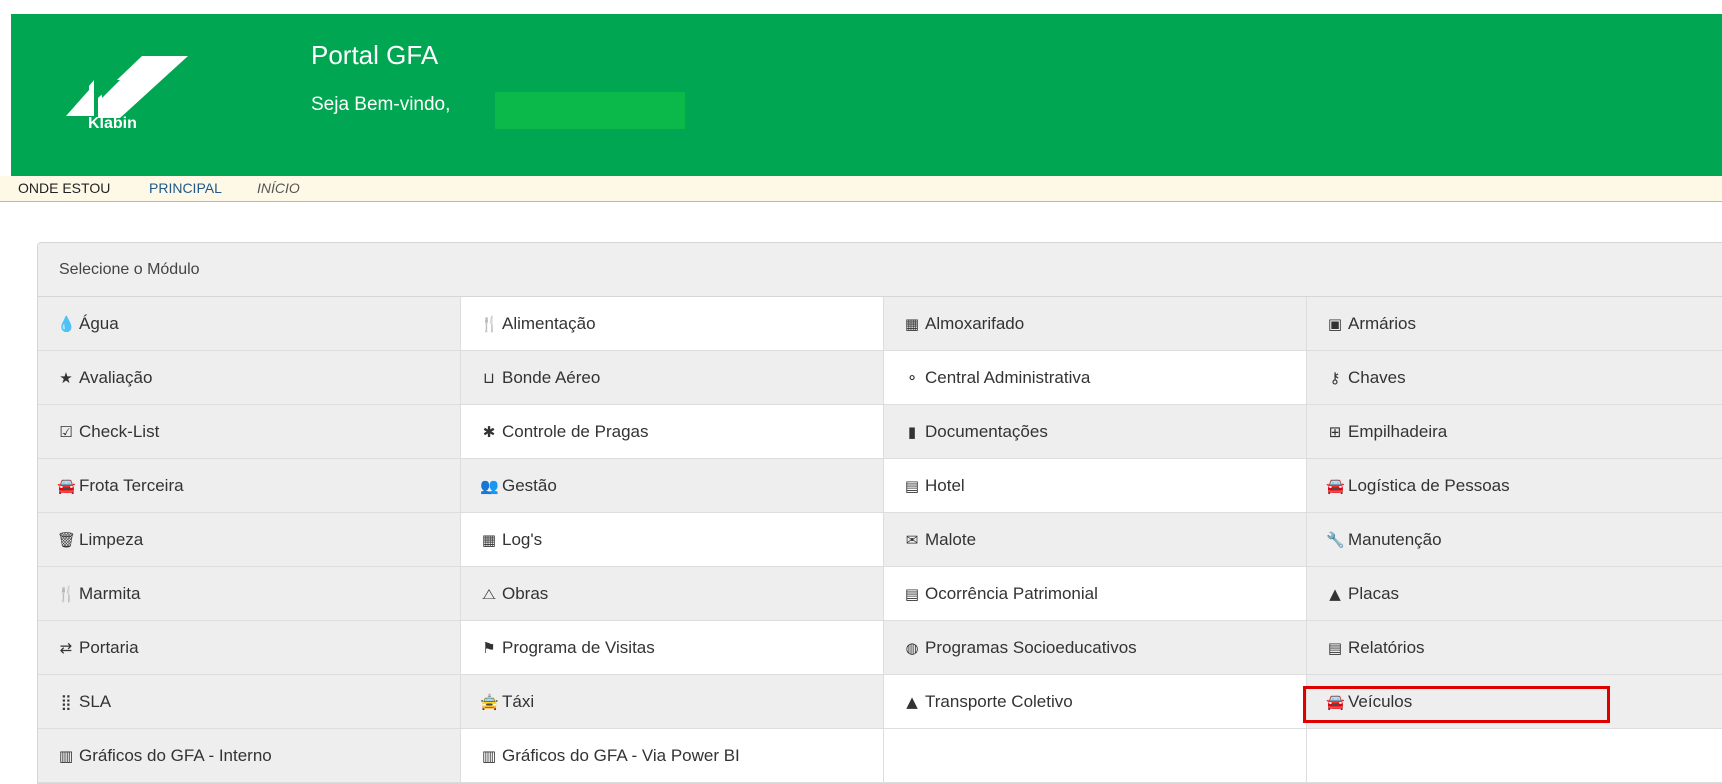 The image size is (1722, 784). Describe the element at coordinates (489, 539) in the screenshot. I see `th-icon: ▦` at that location.